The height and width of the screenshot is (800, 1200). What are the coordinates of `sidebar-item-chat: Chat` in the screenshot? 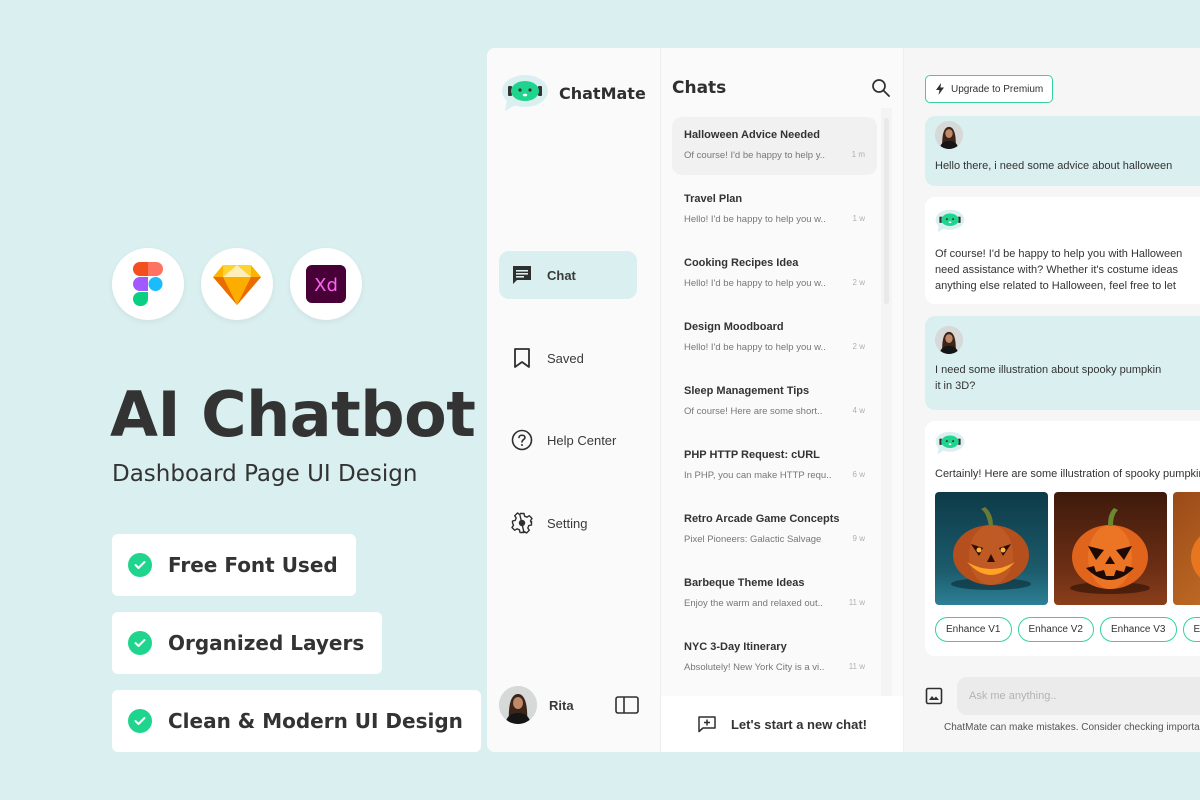 It's located at (568, 275).